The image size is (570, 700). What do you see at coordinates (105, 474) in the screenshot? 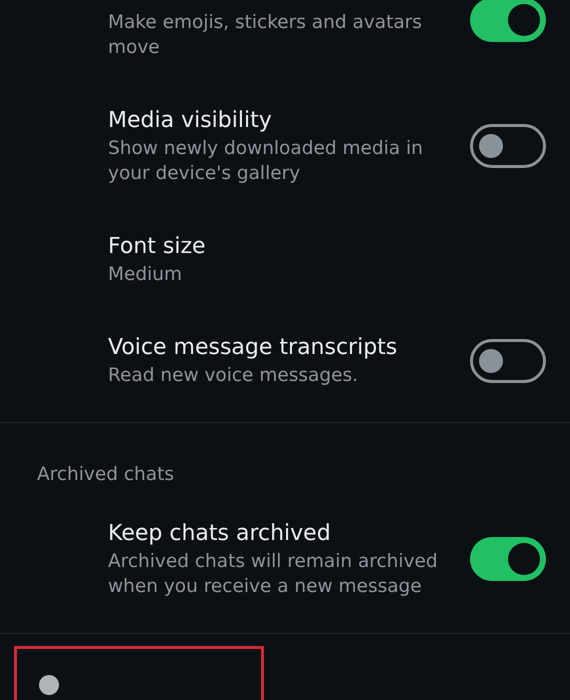
I see `section-heading: Archived chats` at bounding box center [105, 474].